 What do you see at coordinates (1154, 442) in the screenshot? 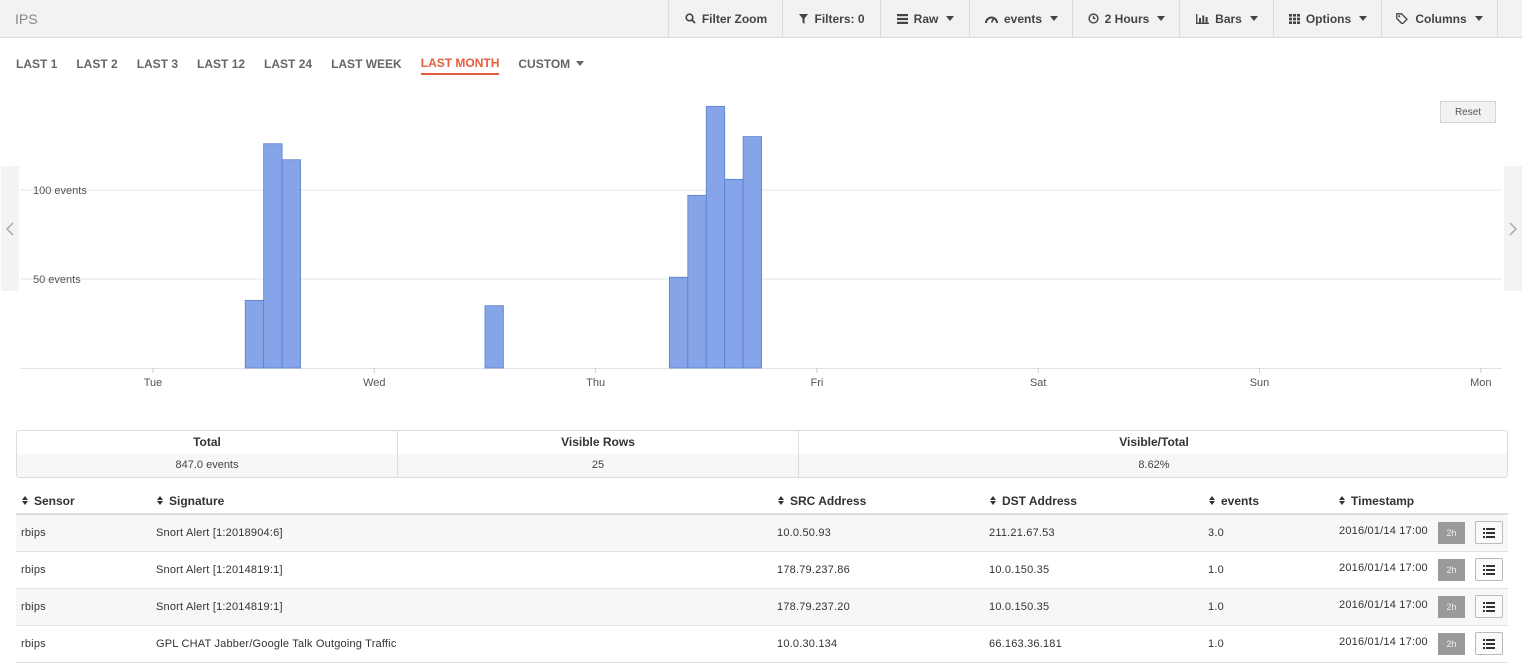
I see `summary-ratio-header: Visible/Total` at bounding box center [1154, 442].